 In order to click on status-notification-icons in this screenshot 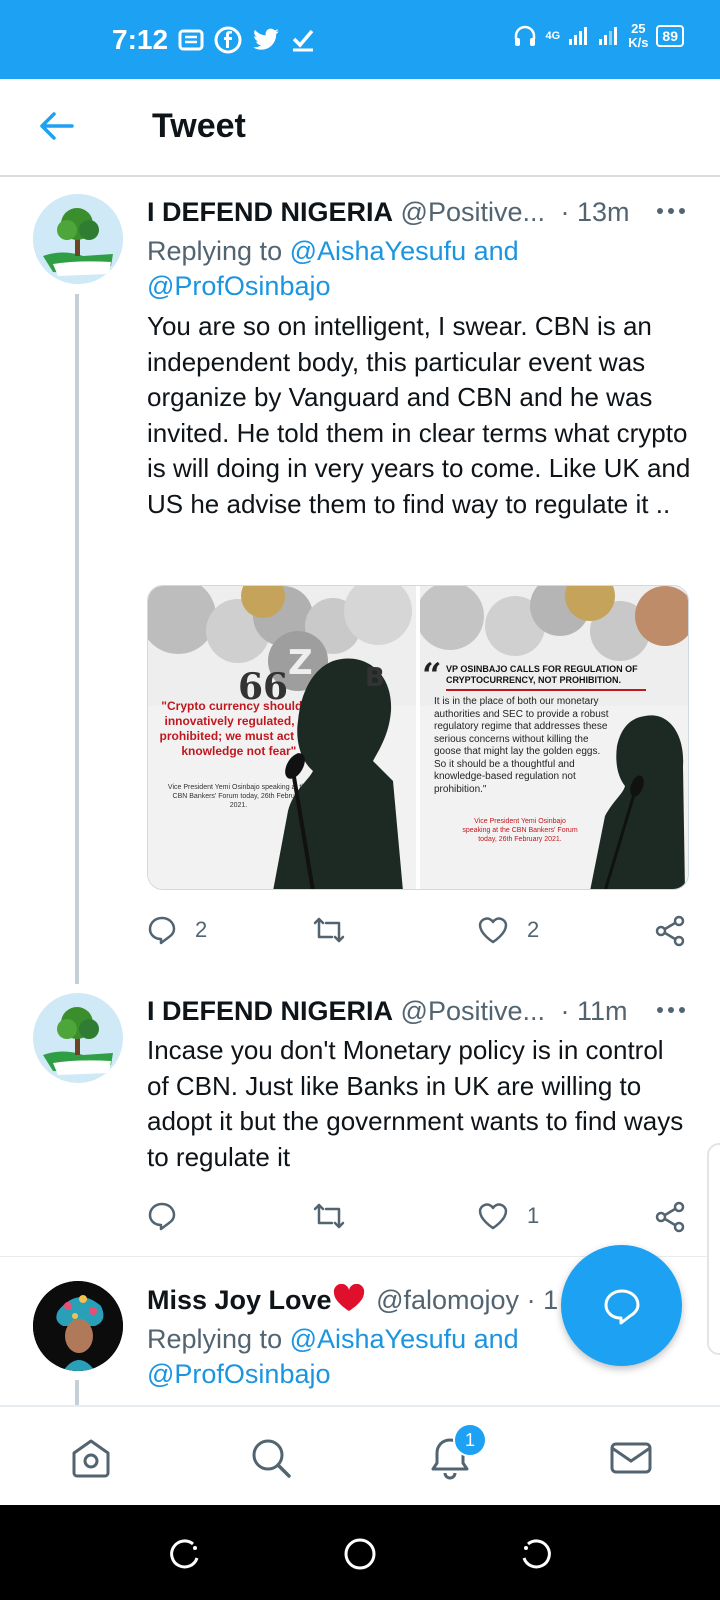, I will do `click(247, 40)`.